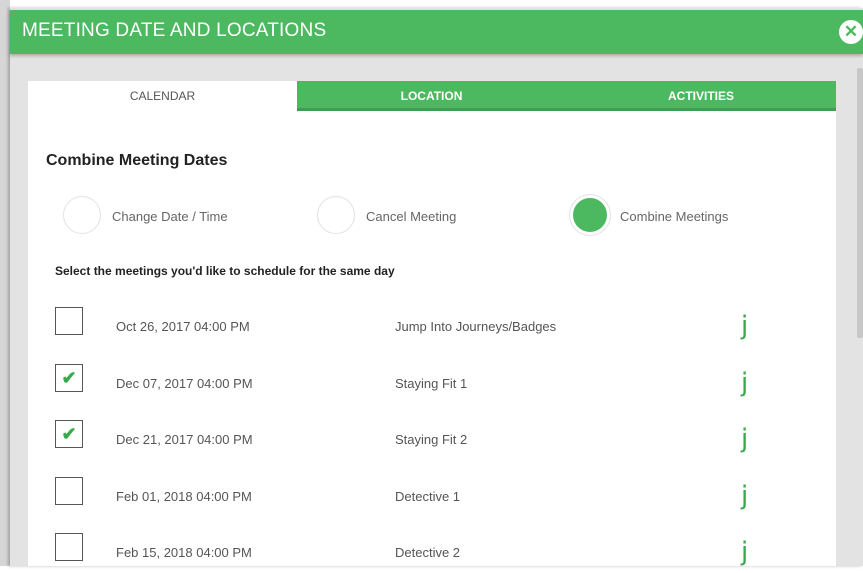 Image resolution: width=863 pixels, height=573 pixels. What do you see at coordinates (170, 216) in the screenshot?
I see `option-label: Change Date / Time` at bounding box center [170, 216].